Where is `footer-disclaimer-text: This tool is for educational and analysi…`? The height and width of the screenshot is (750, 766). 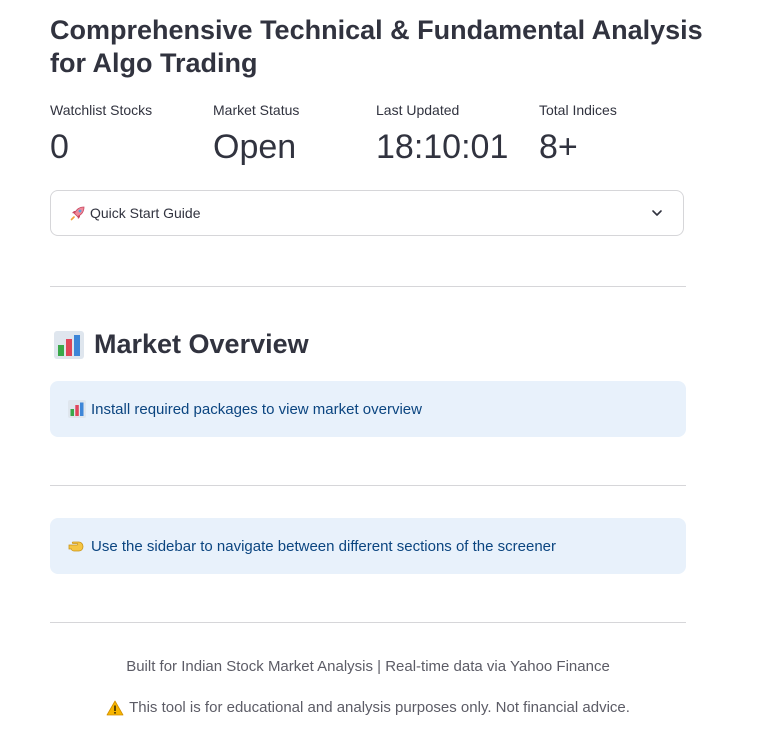 footer-disclaimer-text: This tool is for educational and analysi… is located at coordinates (379, 707).